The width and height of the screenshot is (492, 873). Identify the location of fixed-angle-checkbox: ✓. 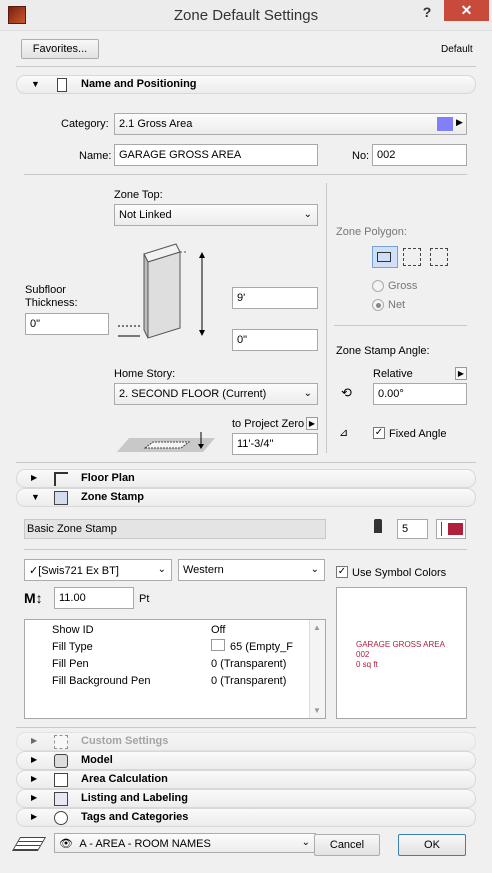
(379, 433).